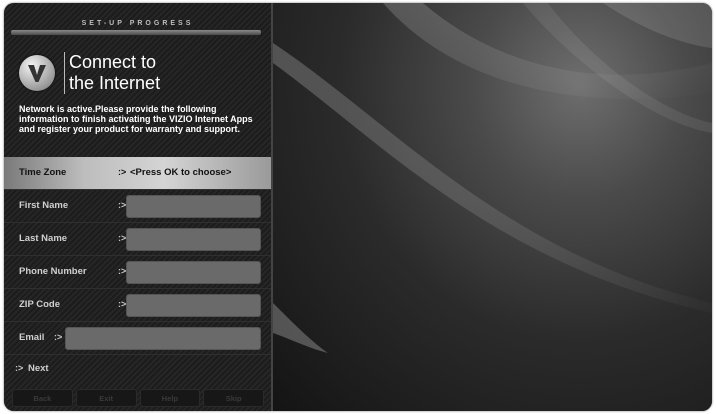 The width and height of the screenshot is (716, 414). Describe the element at coordinates (138, 398) in the screenshot. I see `bottom-nav: Back Exit Help Skip` at that location.